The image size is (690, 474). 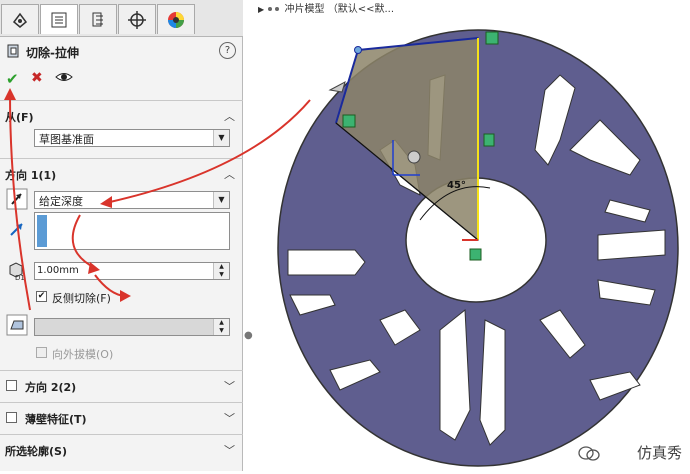 I want to click on help-button: ?, so click(x=227, y=50).